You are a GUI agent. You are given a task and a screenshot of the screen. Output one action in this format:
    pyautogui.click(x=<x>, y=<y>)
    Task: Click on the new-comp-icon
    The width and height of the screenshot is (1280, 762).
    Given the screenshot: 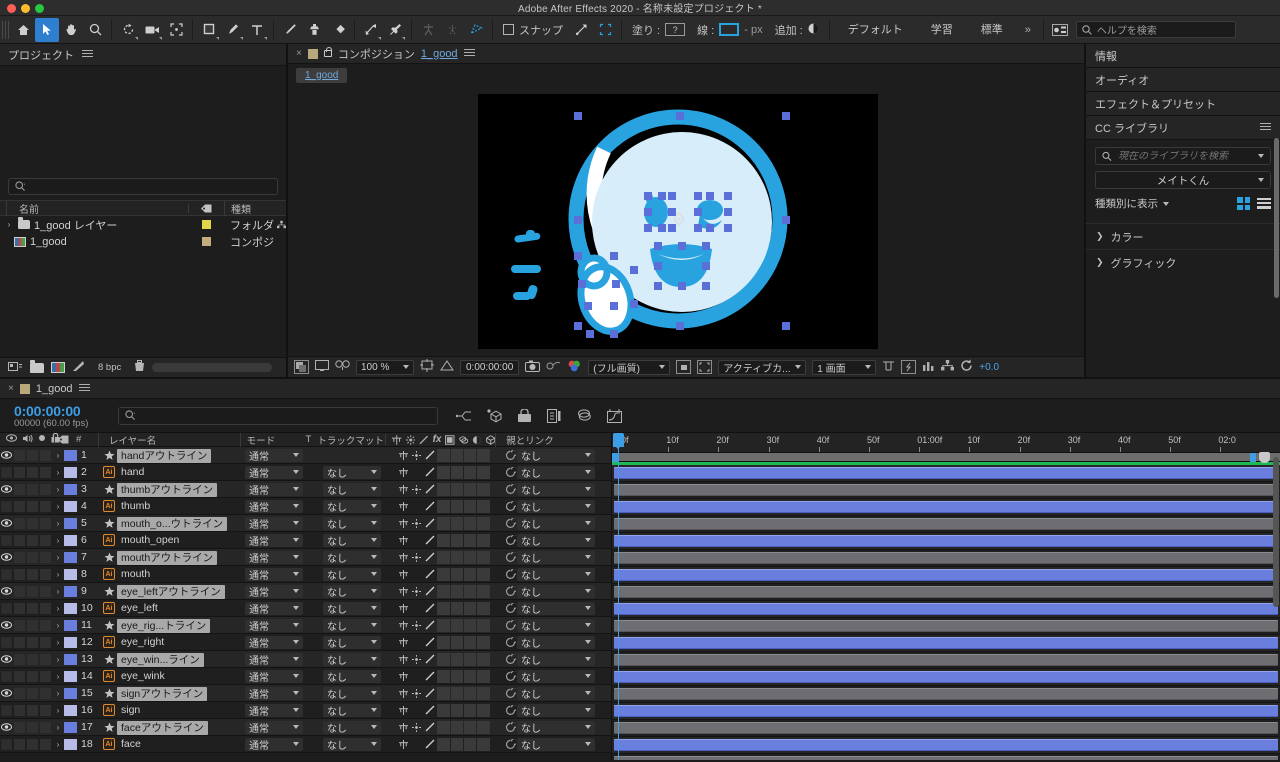 What is the action you would take?
    pyautogui.click(x=15, y=368)
    